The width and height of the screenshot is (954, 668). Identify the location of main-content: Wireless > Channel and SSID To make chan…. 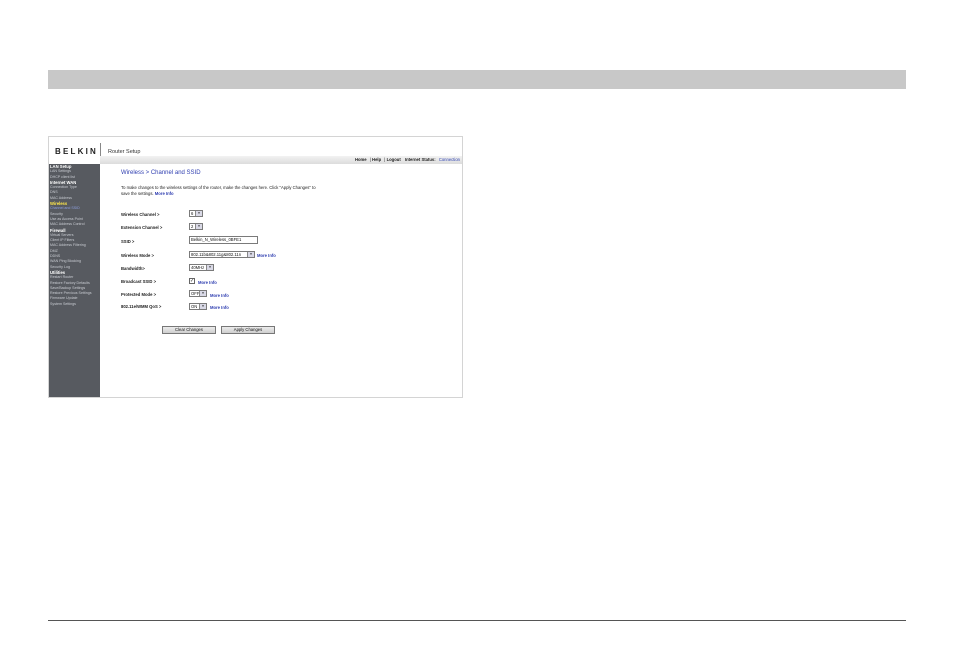
(281, 280).